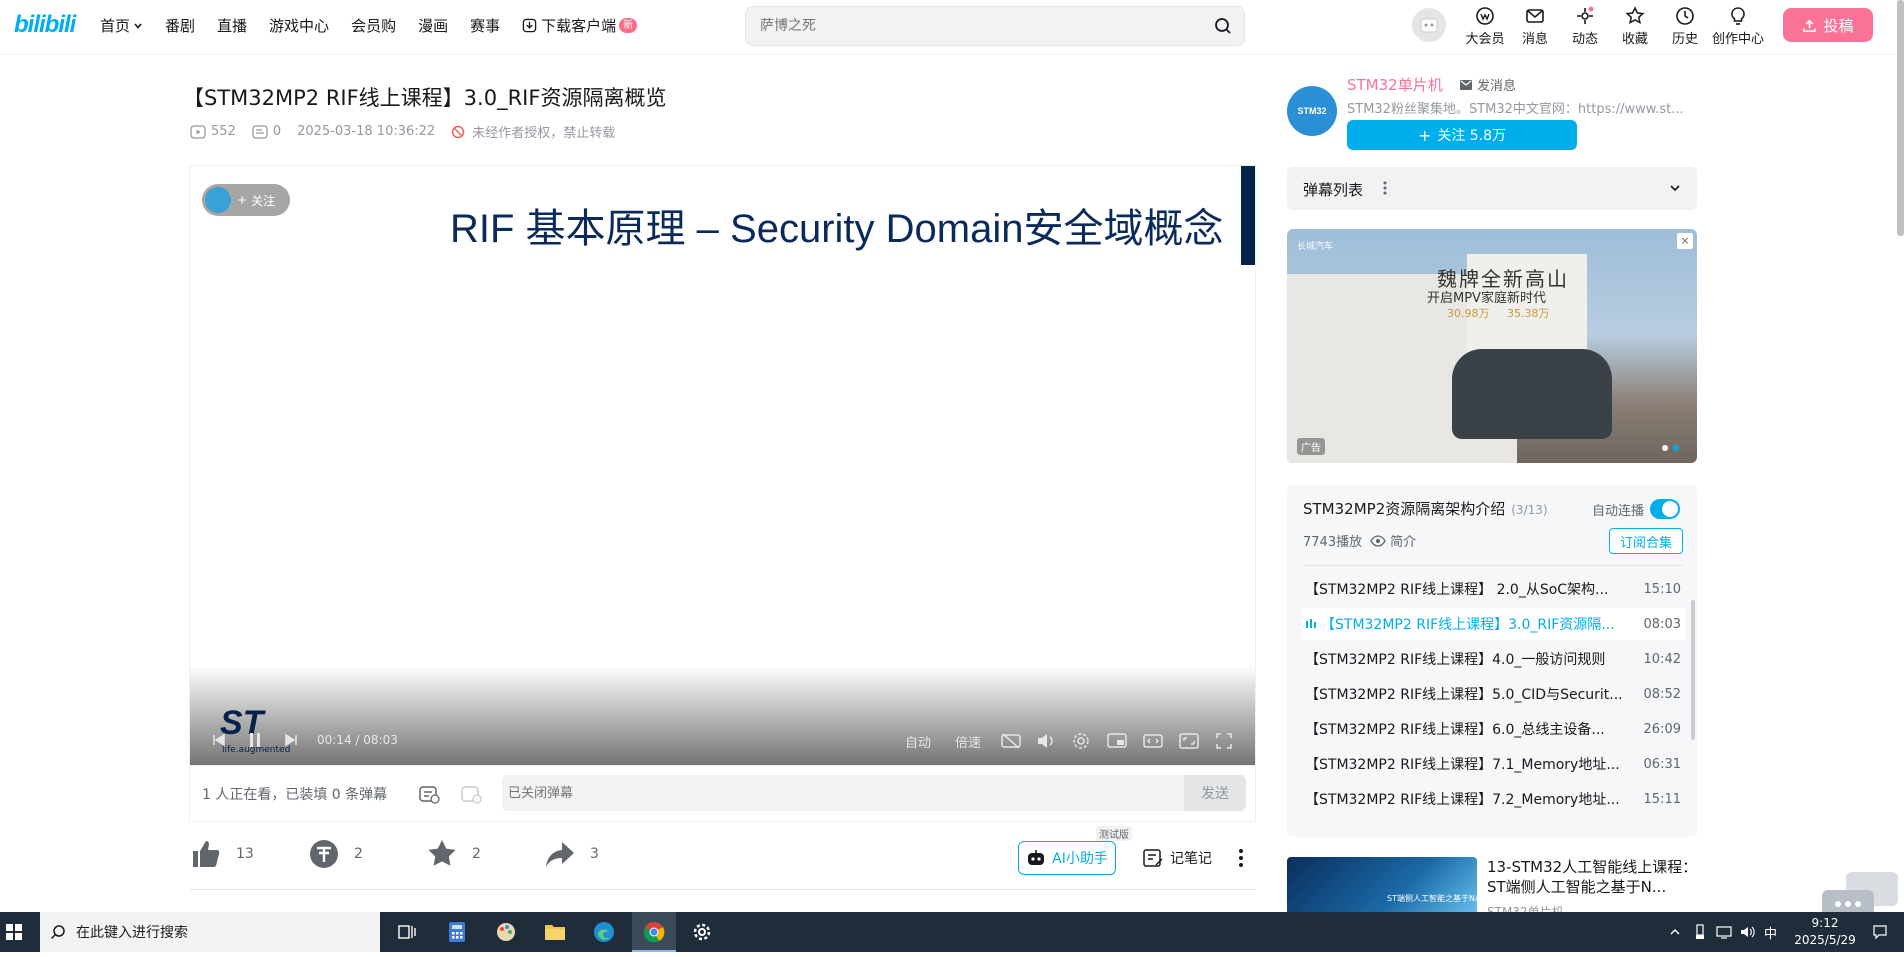  Describe the element at coordinates (529, 25) in the screenshot. I see `download-icon` at that location.